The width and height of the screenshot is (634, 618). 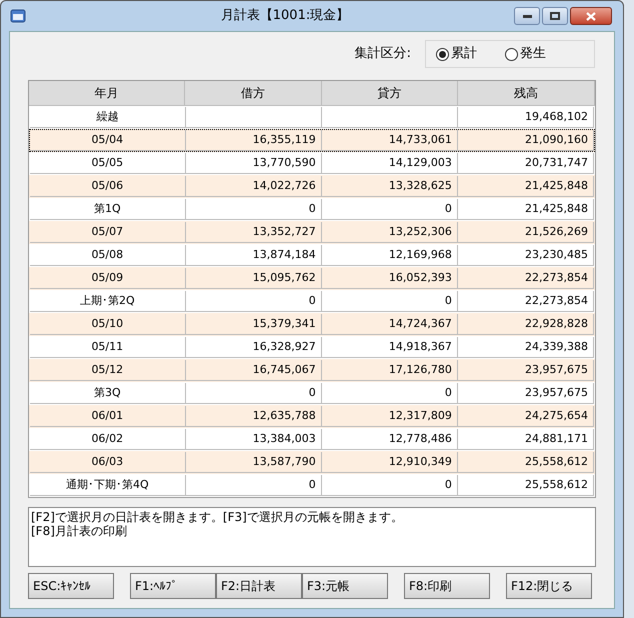 I want to click on table-cell-text: 15,379,341, so click(x=284, y=324).